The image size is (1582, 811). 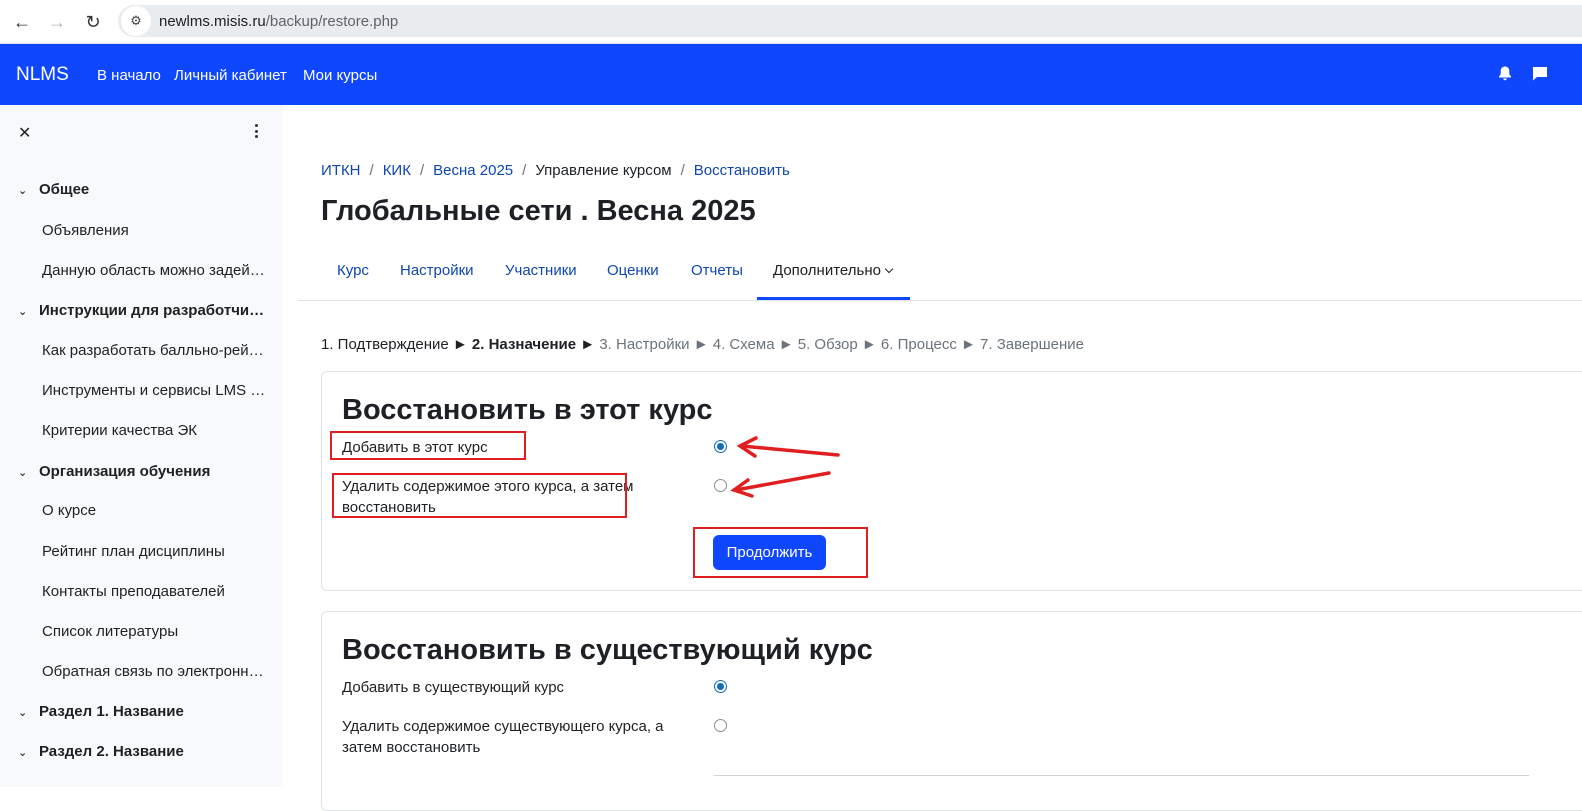 I want to click on breadcrumb-item: КИК, so click(x=397, y=170).